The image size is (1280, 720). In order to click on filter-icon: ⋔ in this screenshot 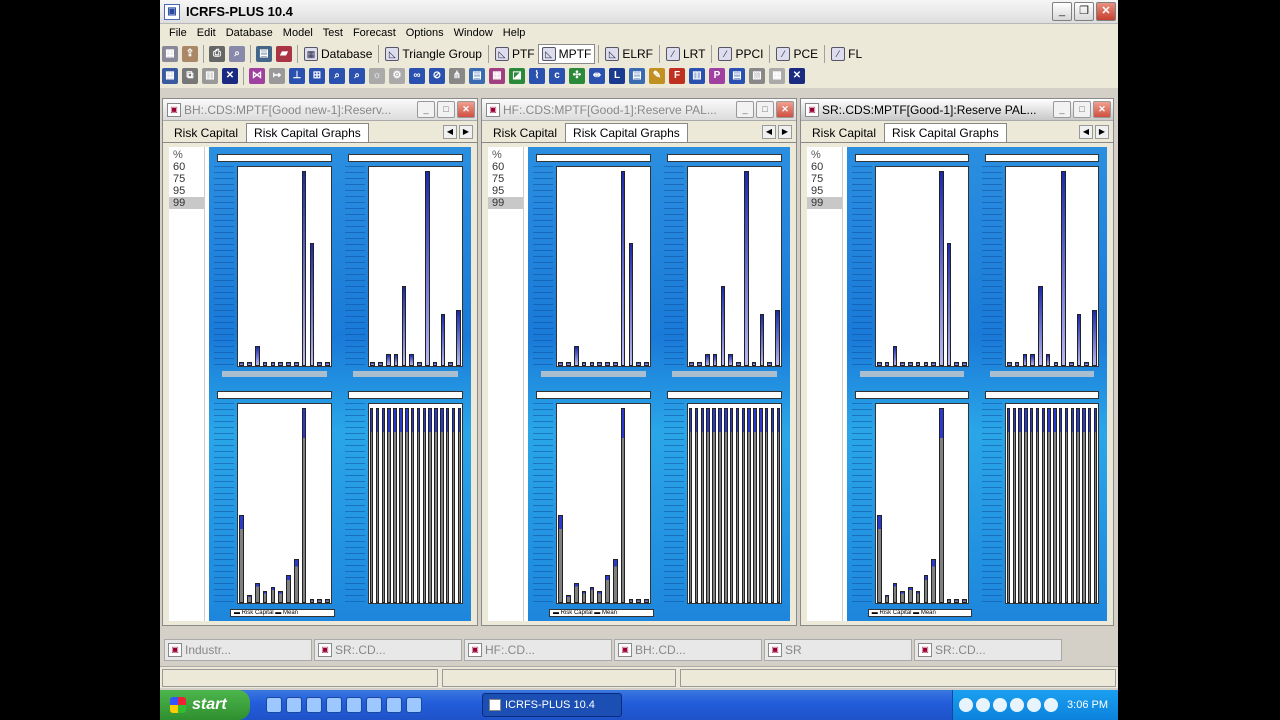, I will do `click(457, 76)`.